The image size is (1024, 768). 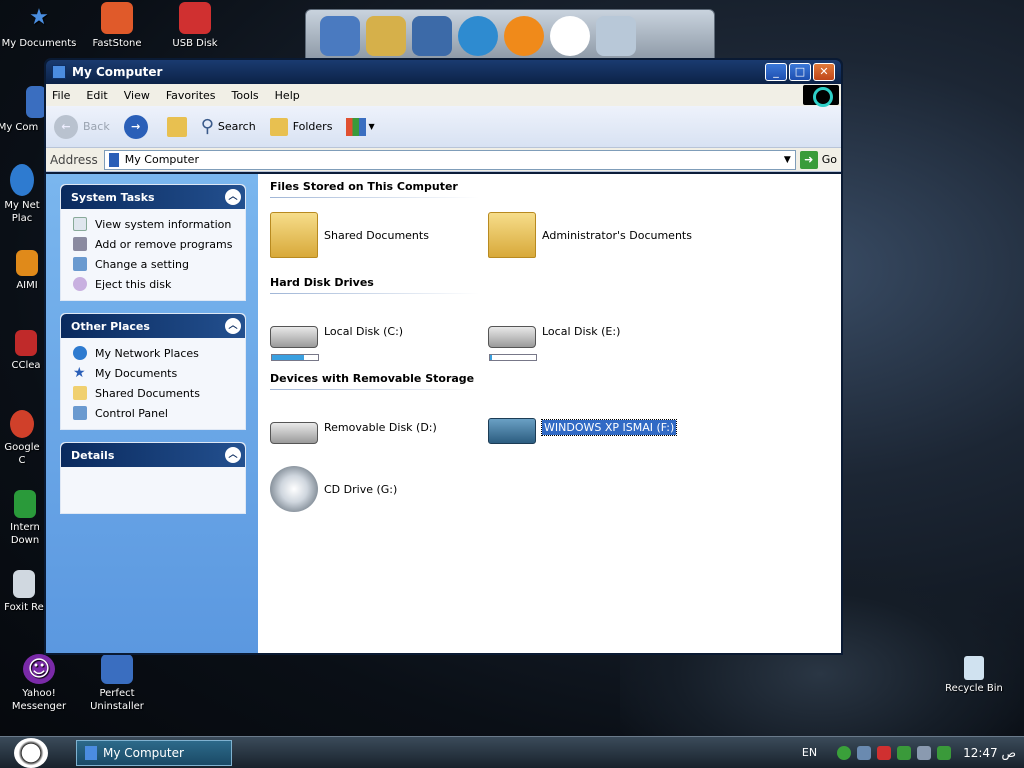 What do you see at coordinates (294, 489) in the screenshot?
I see `cd-drive-icon` at bounding box center [294, 489].